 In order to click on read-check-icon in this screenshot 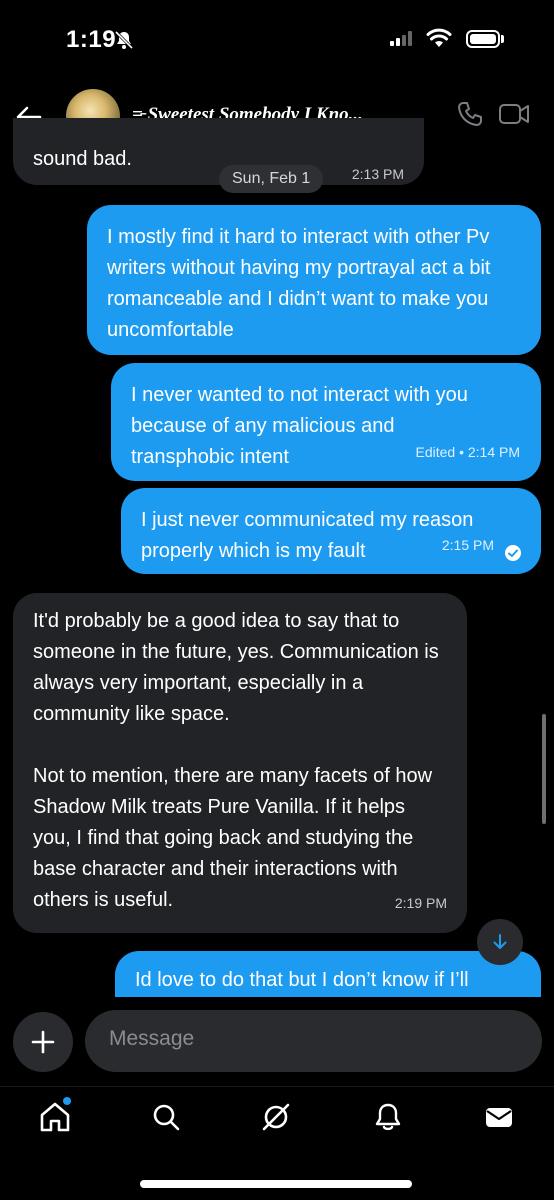, I will do `click(513, 553)`.